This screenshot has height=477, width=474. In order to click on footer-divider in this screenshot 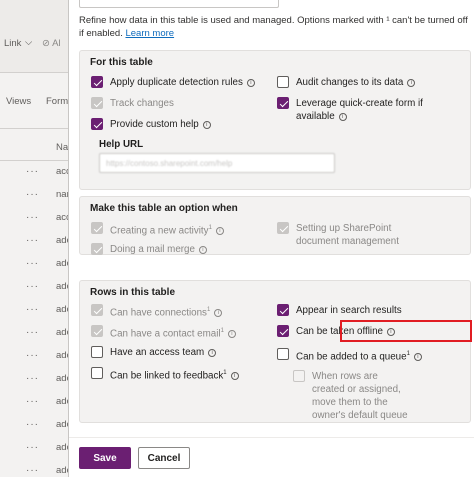, I will do `click(271, 437)`.